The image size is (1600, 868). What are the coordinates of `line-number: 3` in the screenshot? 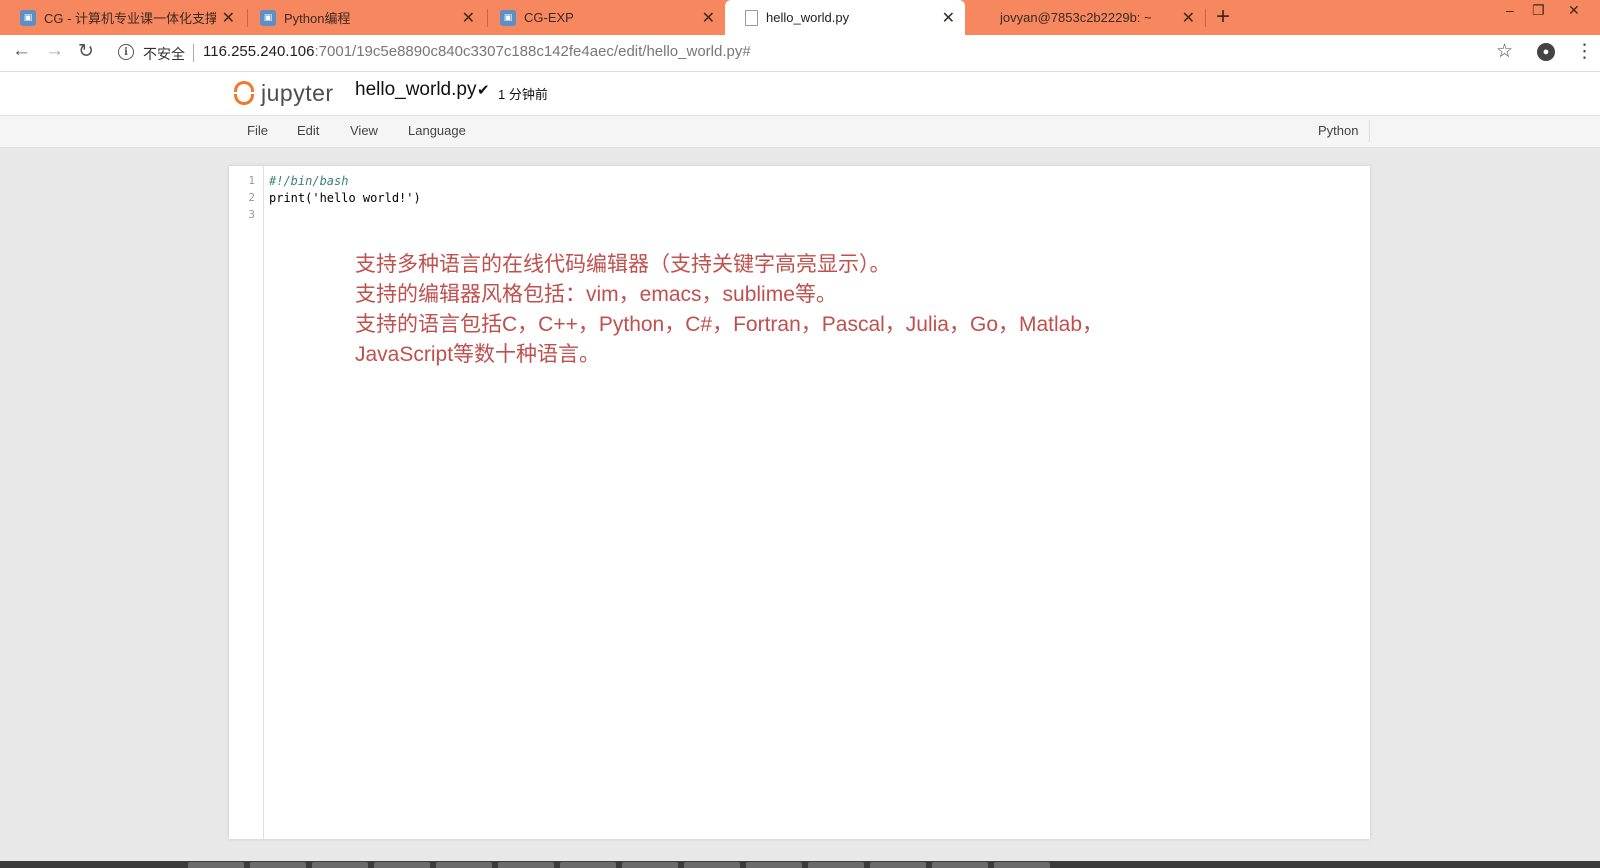 It's located at (251, 214).